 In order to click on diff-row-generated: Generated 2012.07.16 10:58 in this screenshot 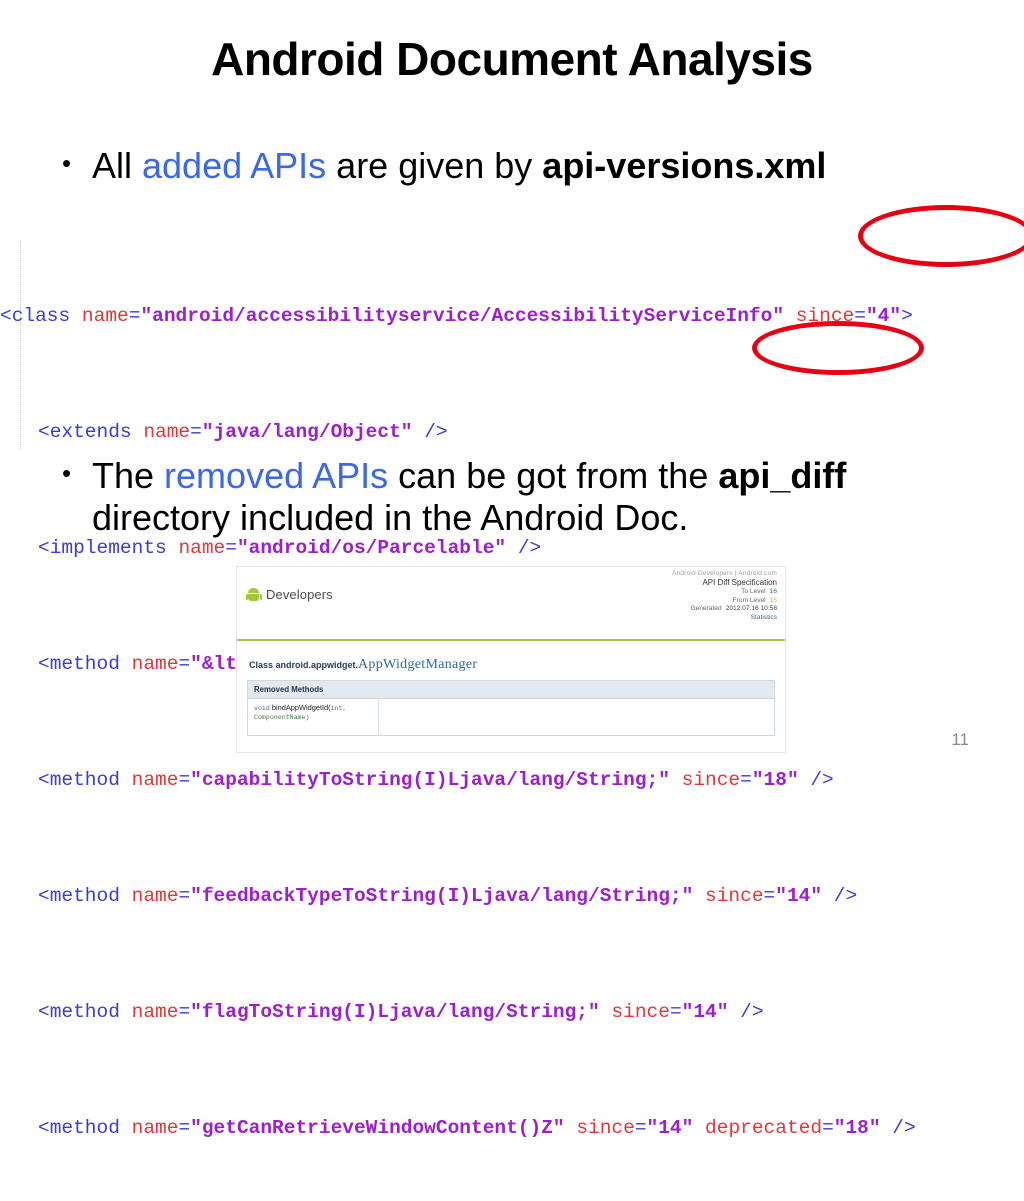, I will do `click(713, 609)`.